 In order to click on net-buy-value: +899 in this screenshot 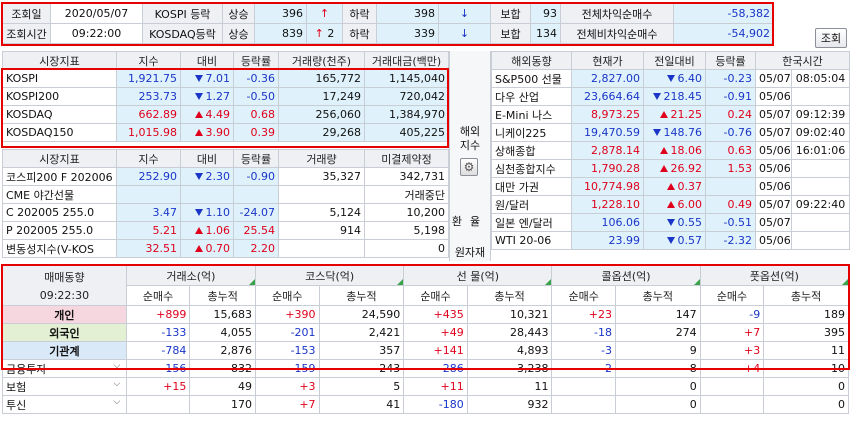, I will do `click(158, 314)`.